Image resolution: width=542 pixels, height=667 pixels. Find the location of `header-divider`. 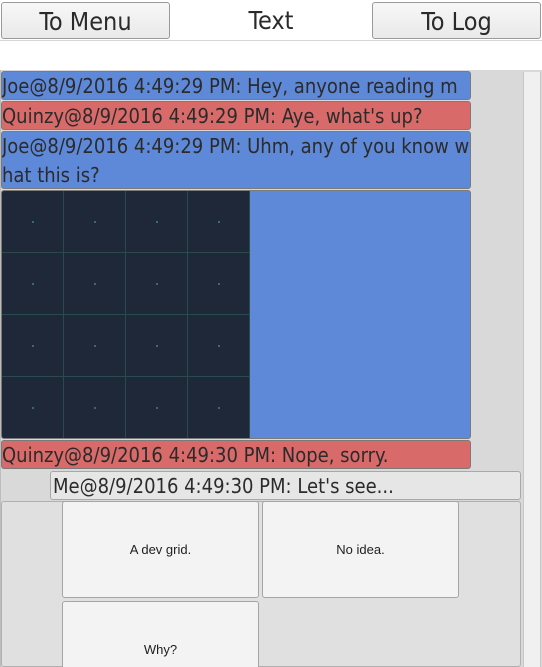

header-divider is located at coordinates (271, 40).